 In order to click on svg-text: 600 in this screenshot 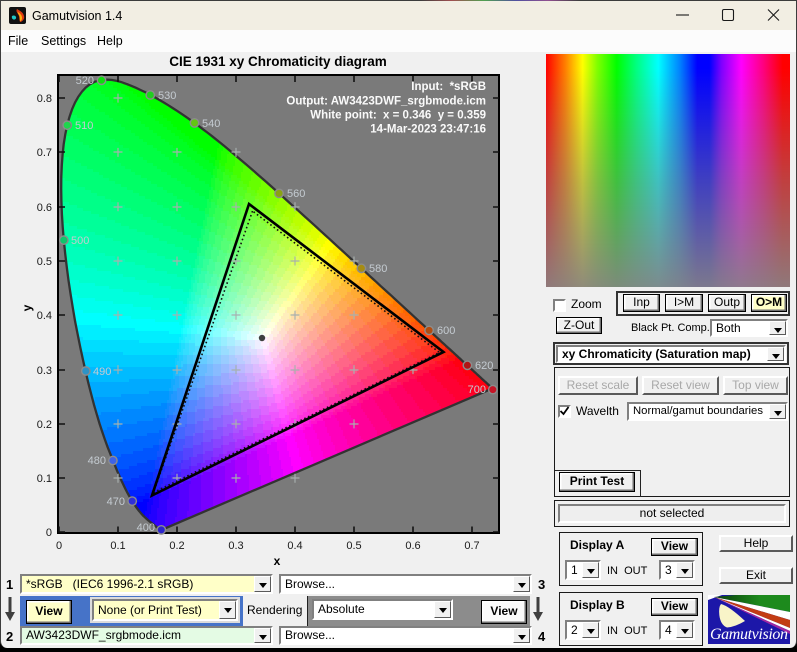, I will do `click(446, 331)`.